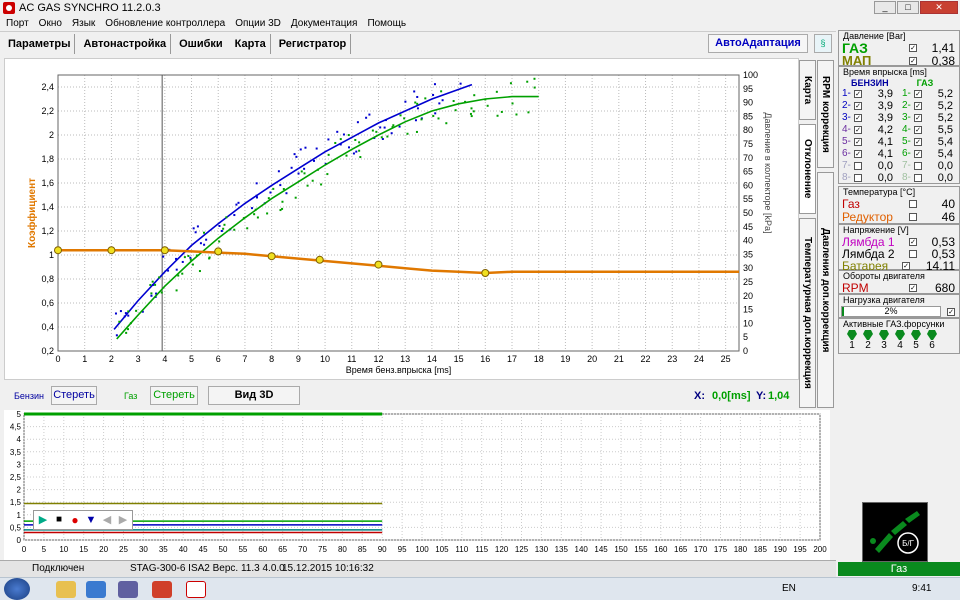 The width and height of the screenshot is (960, 600). Describe the element at coordinates (895, 532) in the screenshot. I see `fuel-switch: Б/Г` at that location.